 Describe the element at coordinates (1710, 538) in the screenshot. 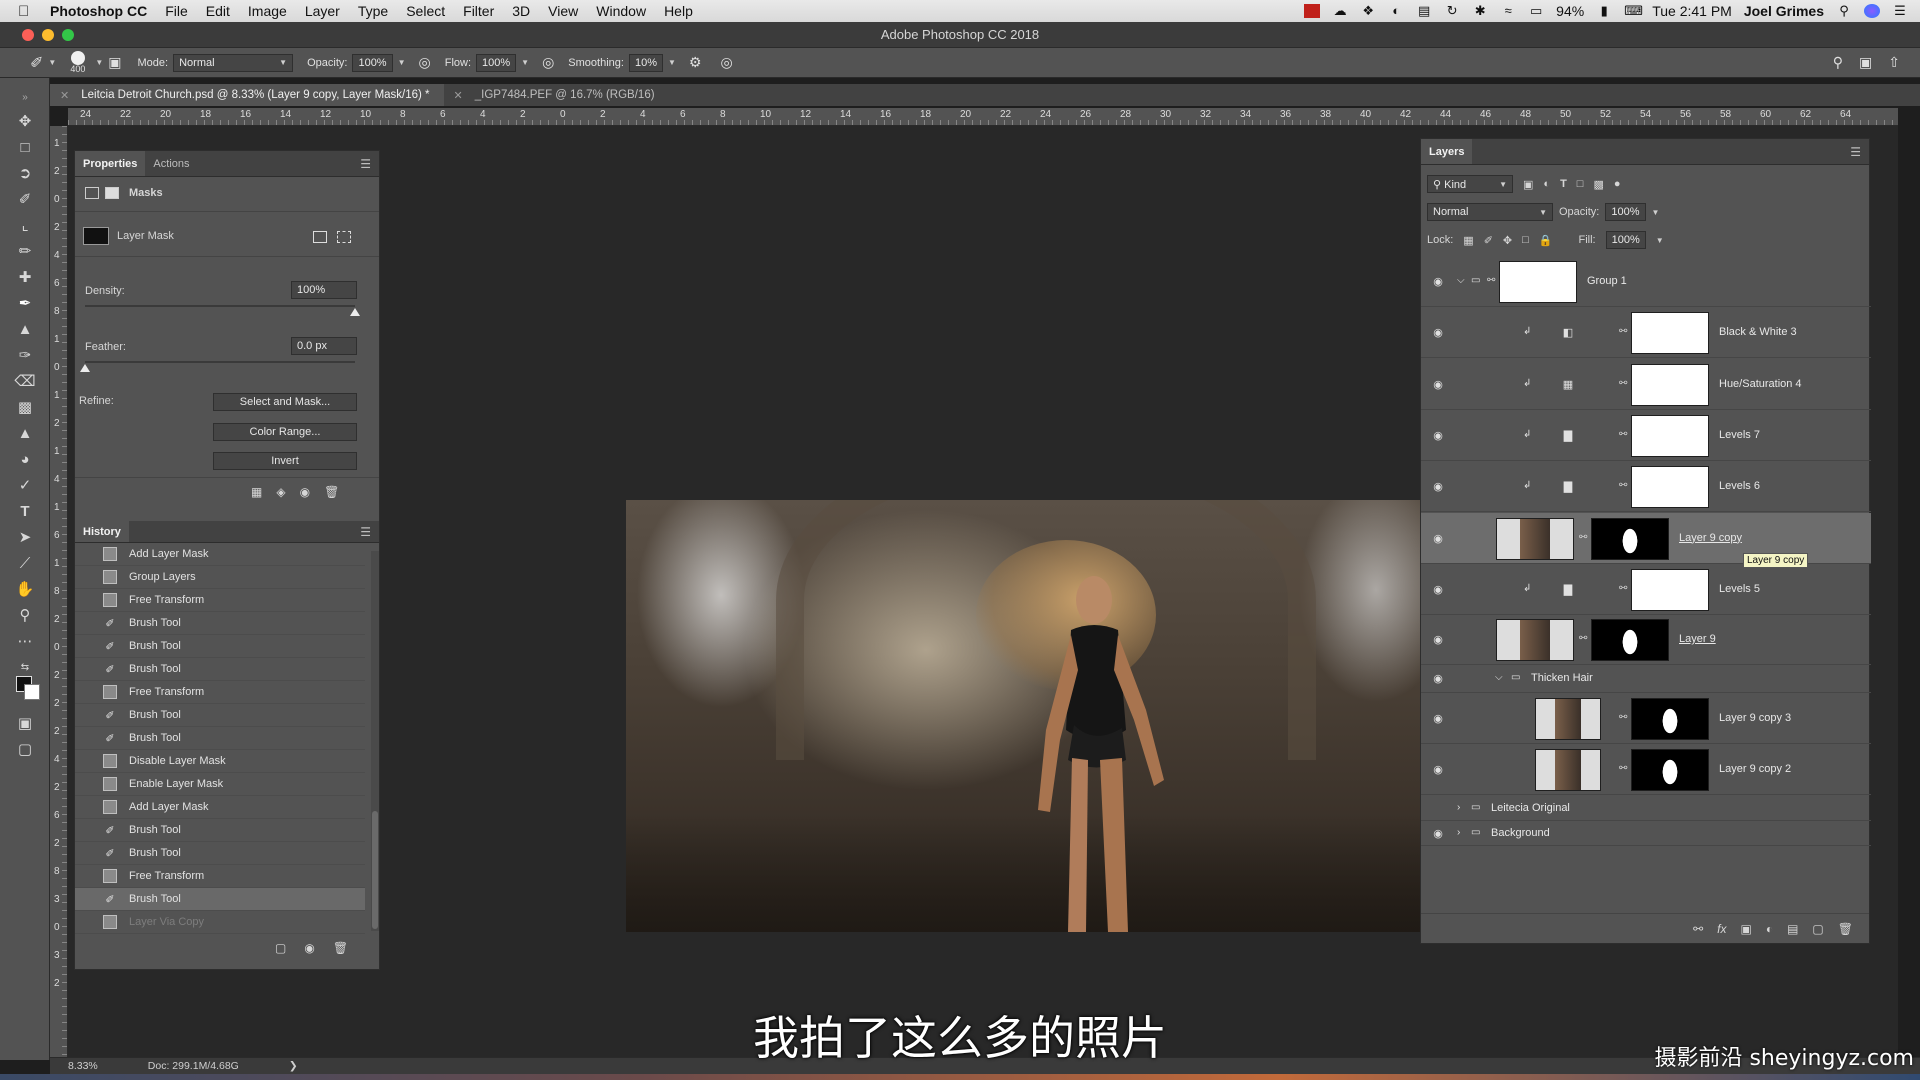

I see `layer-name: Layer 9 copy` at that location.